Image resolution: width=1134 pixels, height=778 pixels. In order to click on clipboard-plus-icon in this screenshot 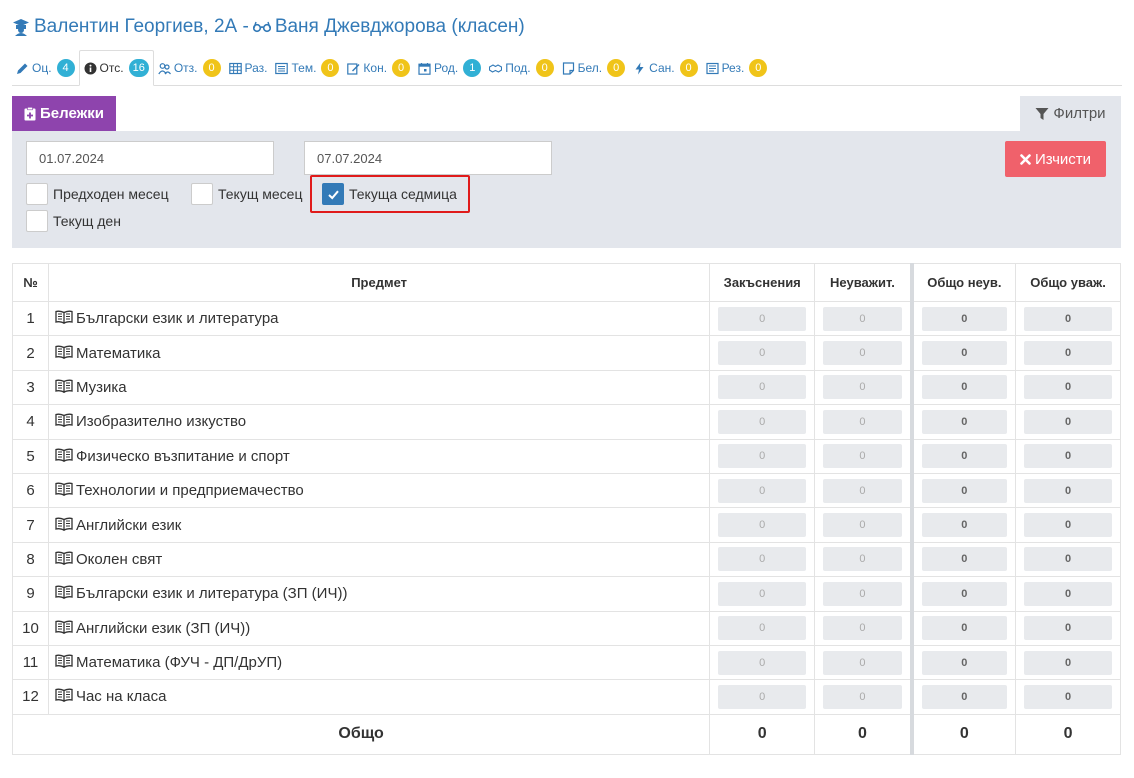, I will do `click(30, 113)`.